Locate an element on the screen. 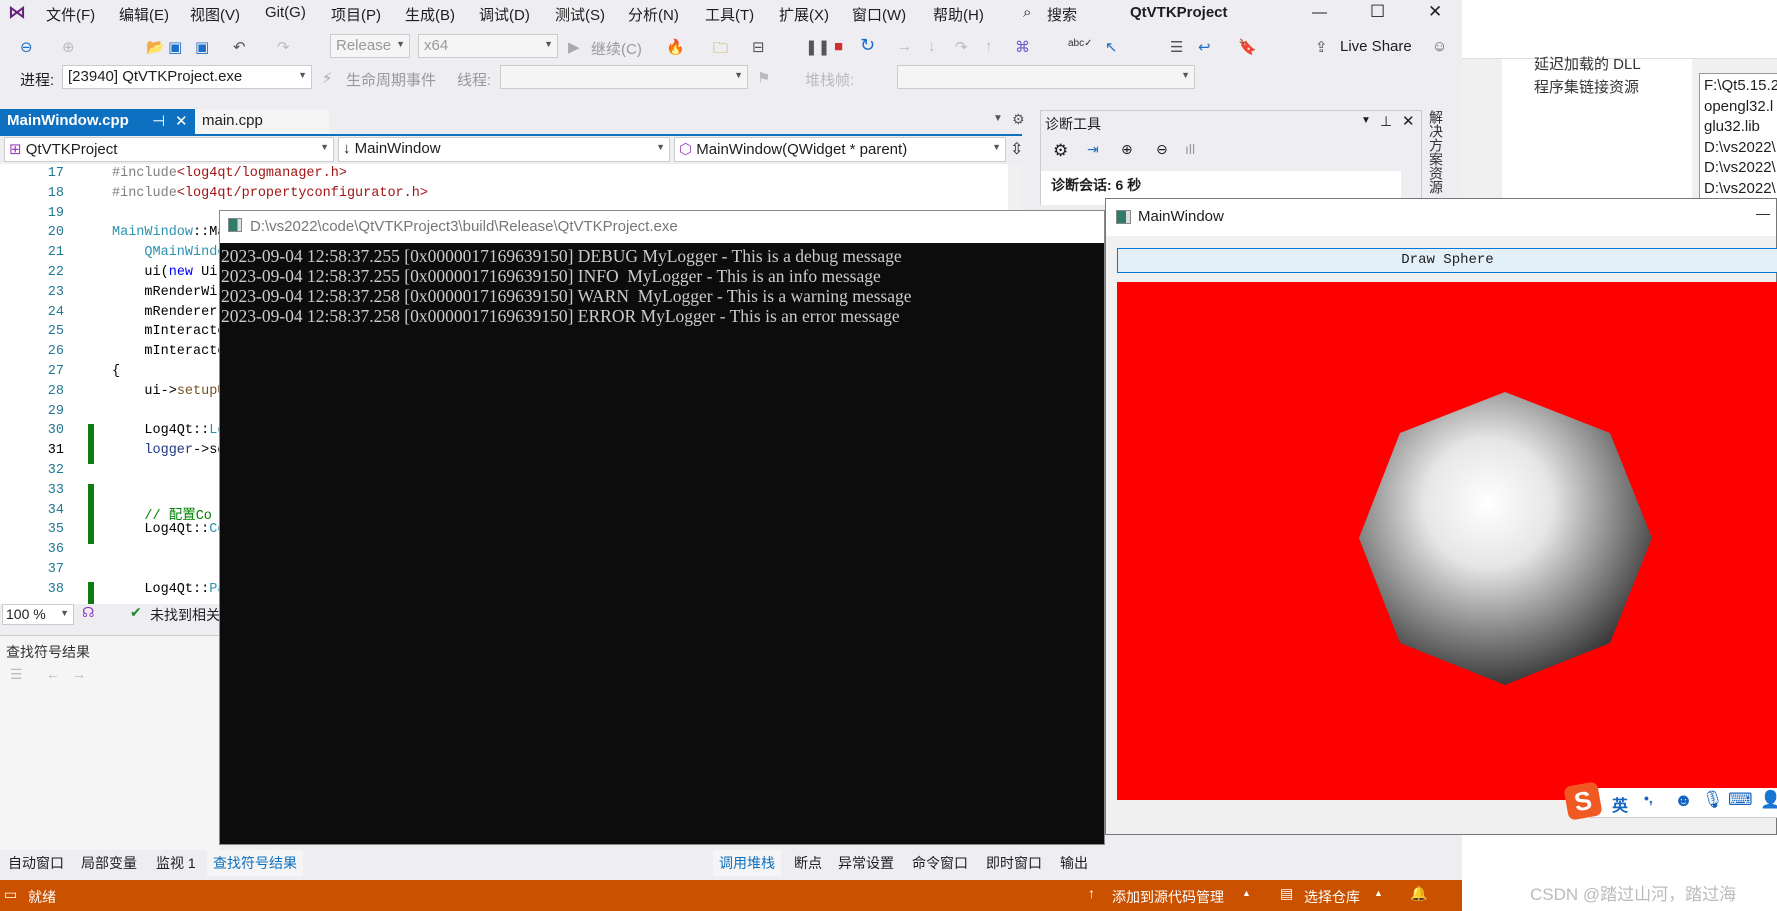 This screenshot has height=911, width=1777. clear-icon: ☰ is located at coordinates (16, 674).